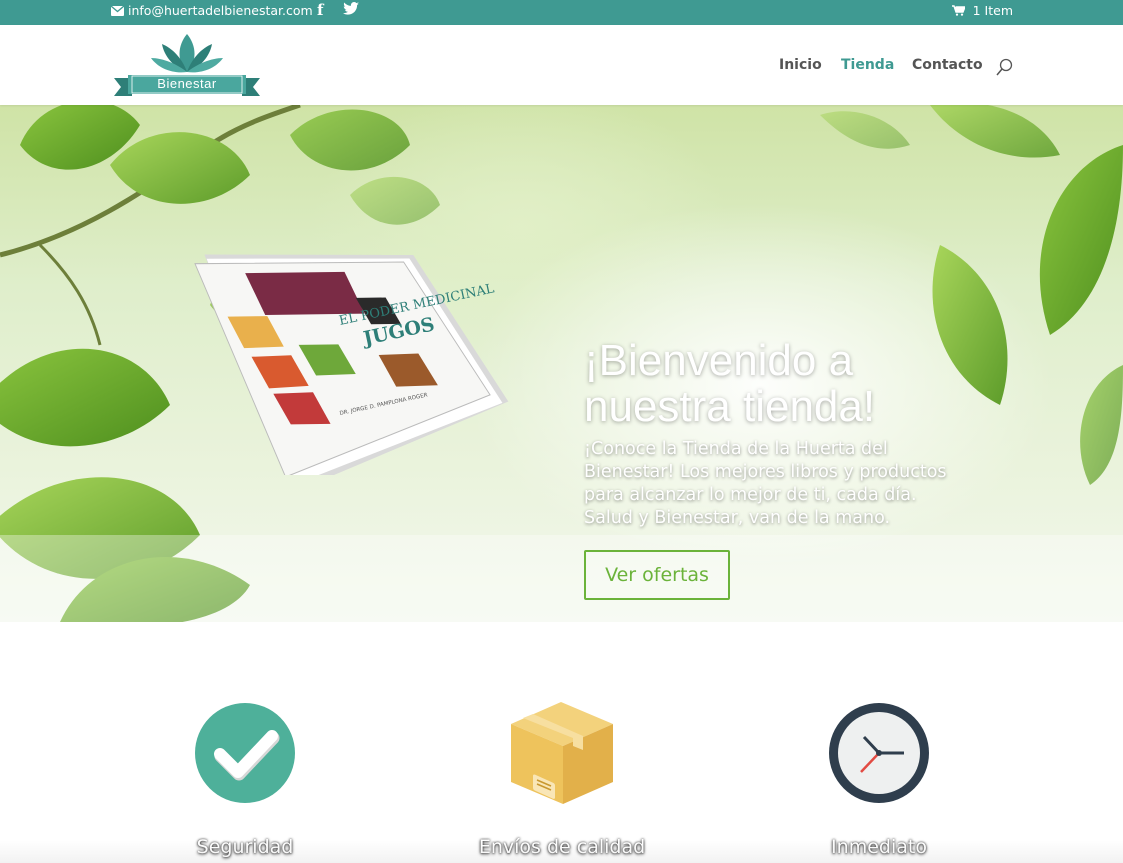 This screenshot has width=1123, height=863. I want to click on ver-ofertas-button: Ver ofertas, so click(657, 575).